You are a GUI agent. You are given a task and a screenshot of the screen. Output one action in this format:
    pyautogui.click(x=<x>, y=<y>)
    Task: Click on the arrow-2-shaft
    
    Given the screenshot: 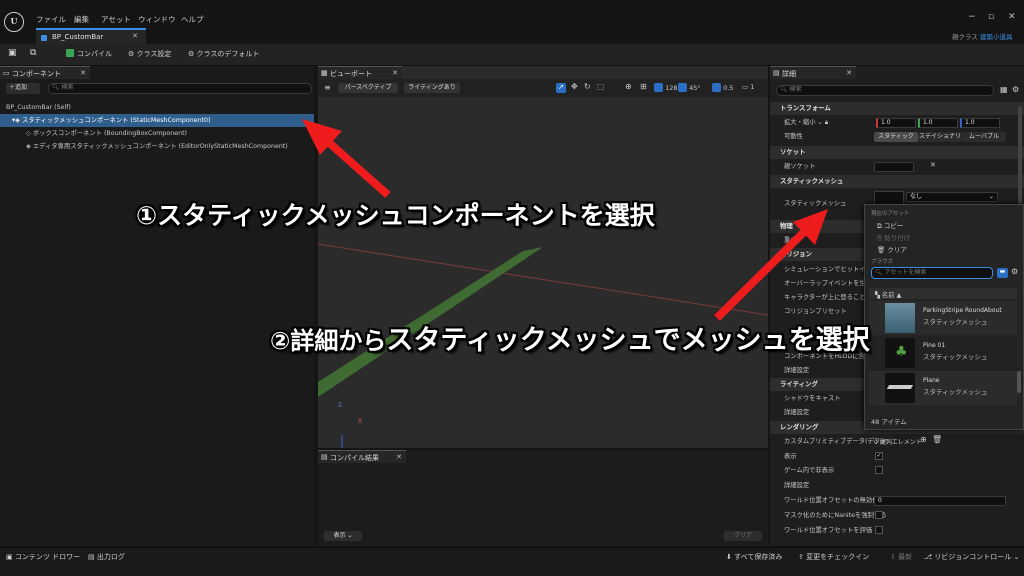 What is the action you would take?
    pyautogui.click(x=760, y=275)
    